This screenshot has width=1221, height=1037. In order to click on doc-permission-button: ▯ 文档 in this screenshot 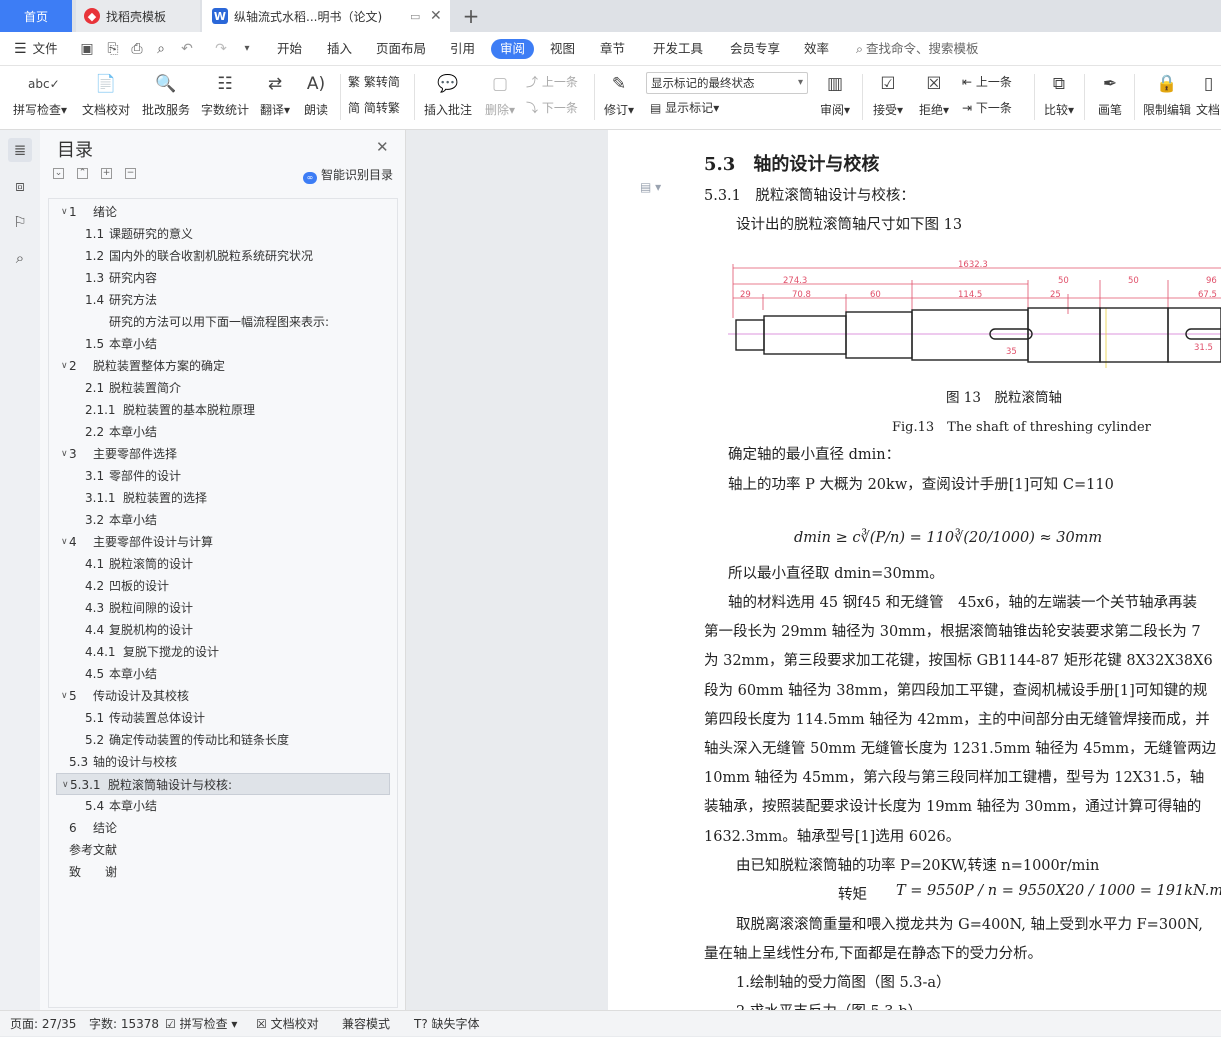, I will do `click(1208, 98)`.